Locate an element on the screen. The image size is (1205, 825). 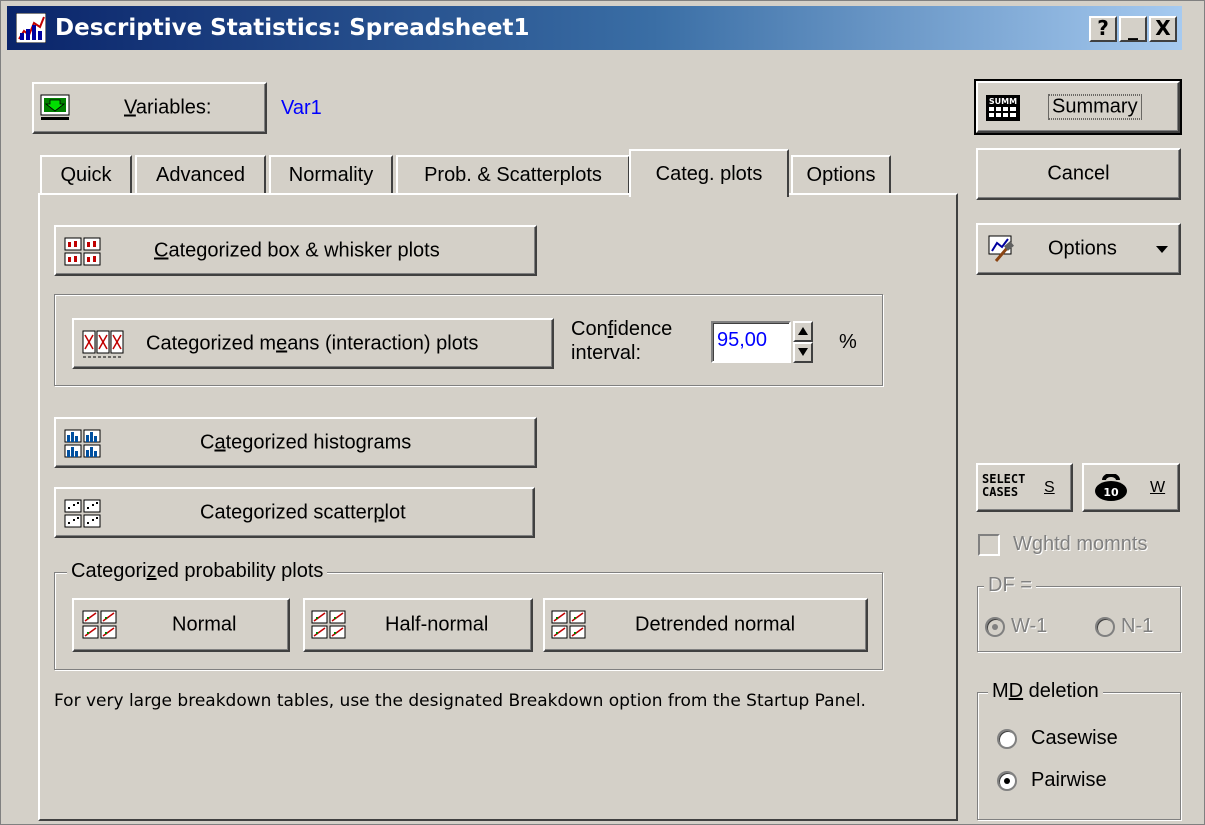
md-deletion-legend: MD deletion is located at coordinates (1045, 691).